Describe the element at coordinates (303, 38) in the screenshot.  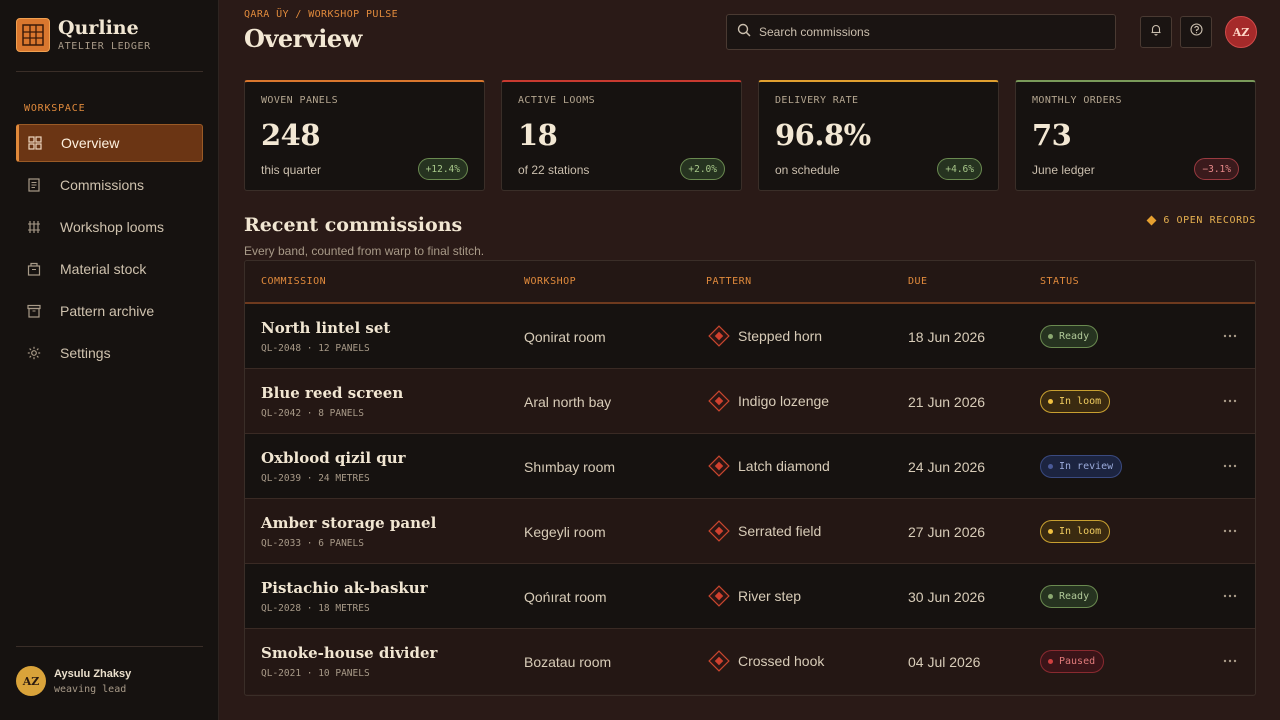
I see `page-title: Overview` at that location.